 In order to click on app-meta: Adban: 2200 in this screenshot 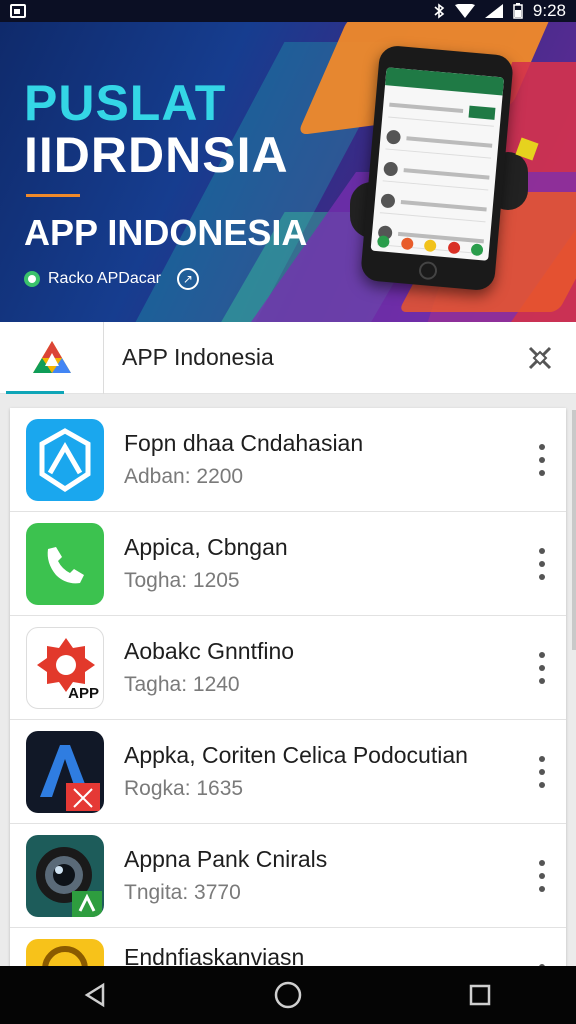, I will do `click(184, 476)`.